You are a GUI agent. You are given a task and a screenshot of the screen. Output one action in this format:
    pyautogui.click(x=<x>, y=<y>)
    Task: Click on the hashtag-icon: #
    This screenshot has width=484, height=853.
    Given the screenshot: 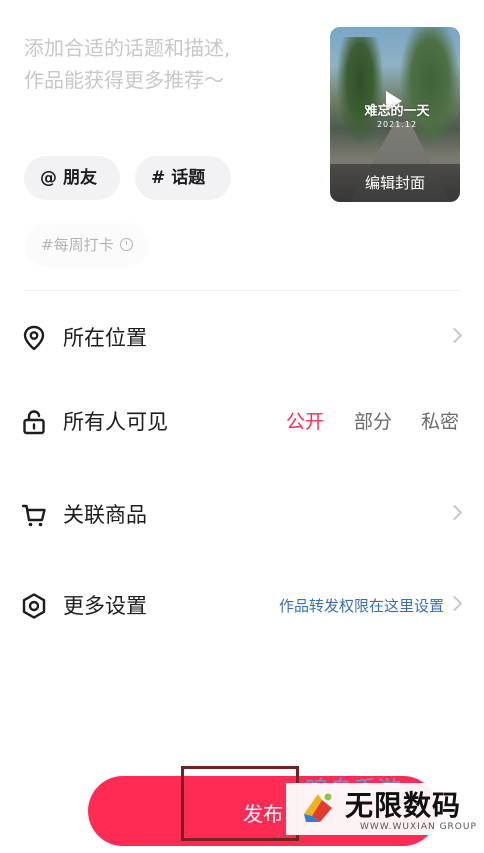 What is the action you would take?
    pyautogui.click(x=158, y=178)
    